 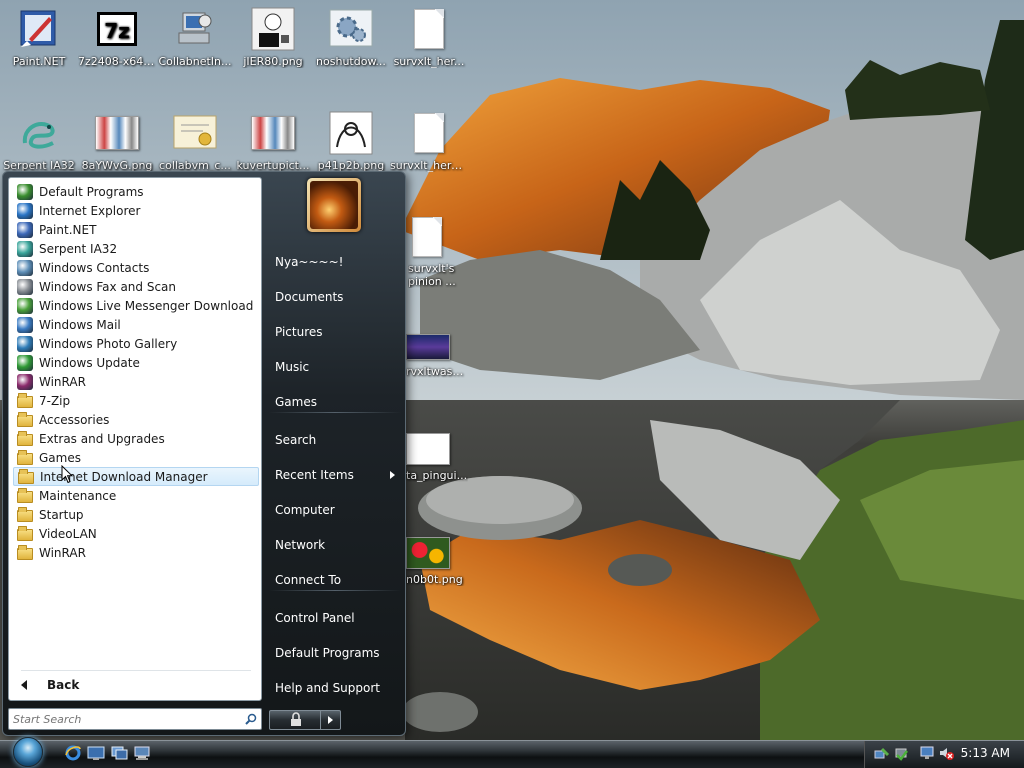 What do you see at coordinates (39, 37) in the screenshot?
I see `desktop-icon-paintnet: Paint.NET` at bounding box center [39, 37].